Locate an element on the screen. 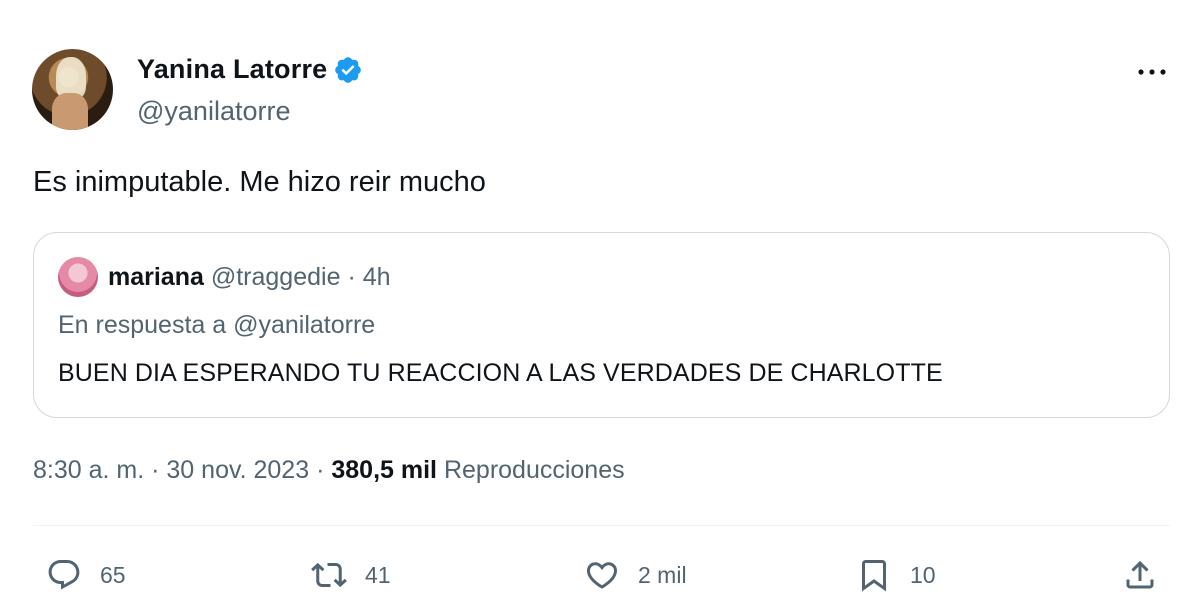  quoted-tweet-header: mariana @traggedie · 4h is located at coordinates (249, 277).